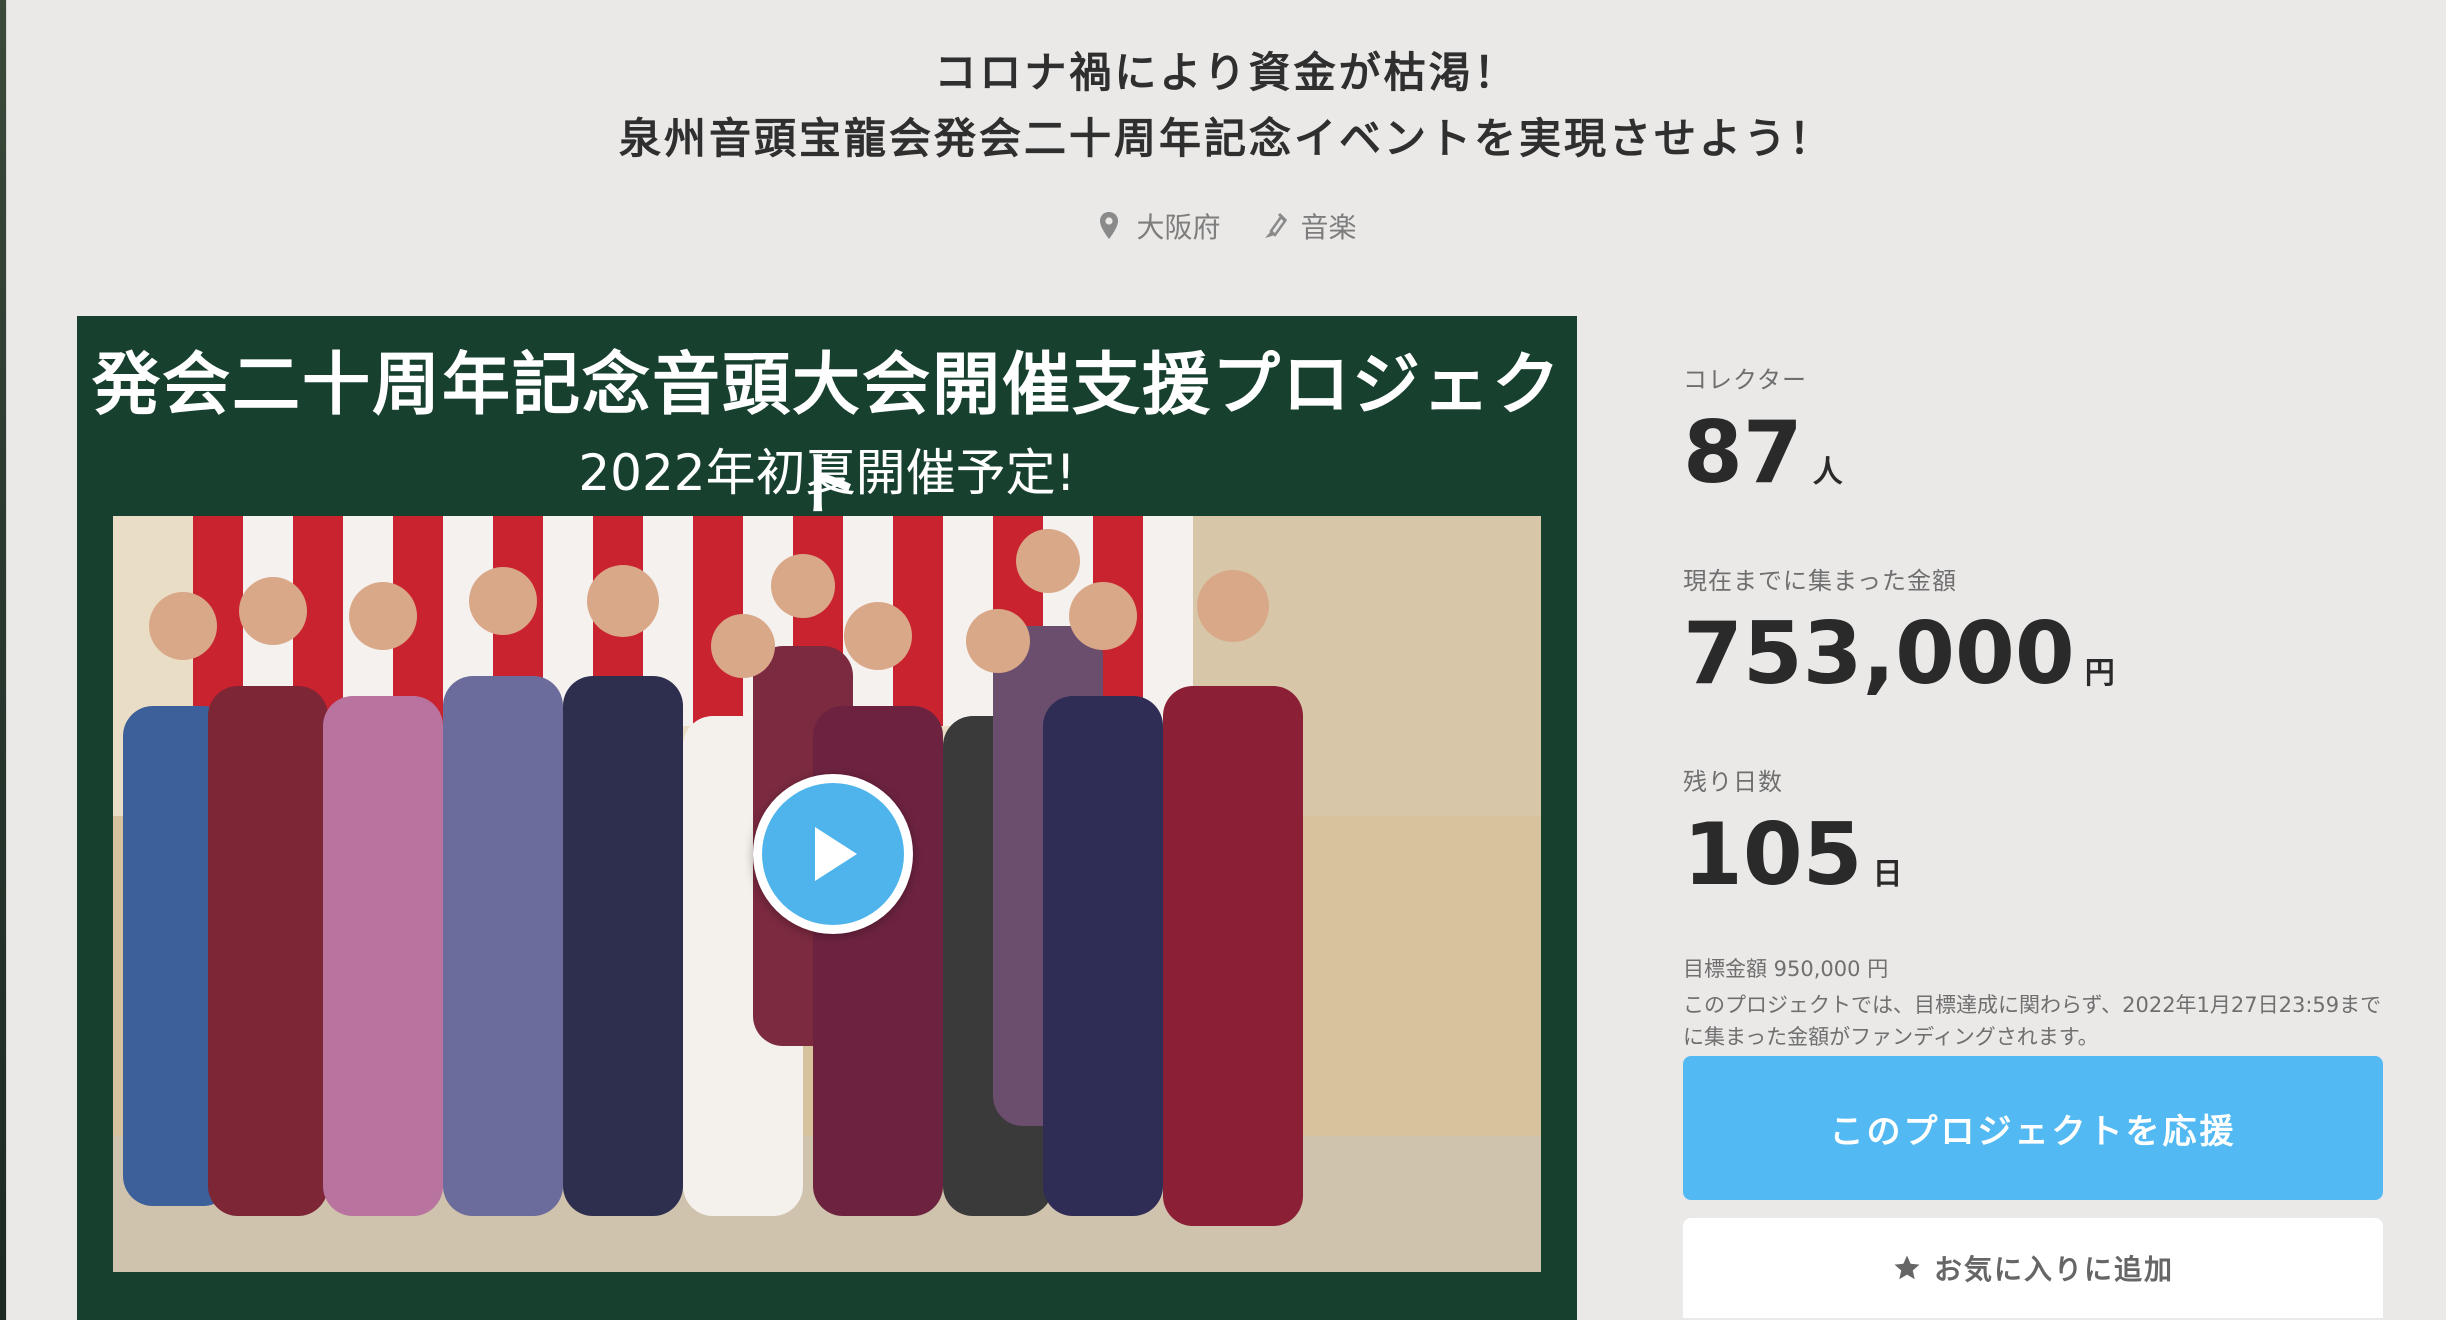 This screenshot has width=2446, height=1320. What do you see at coordinates (1733, 782) in the screenshot?
I see `days-label: 残り日数` at bounding box center [1733, 782].